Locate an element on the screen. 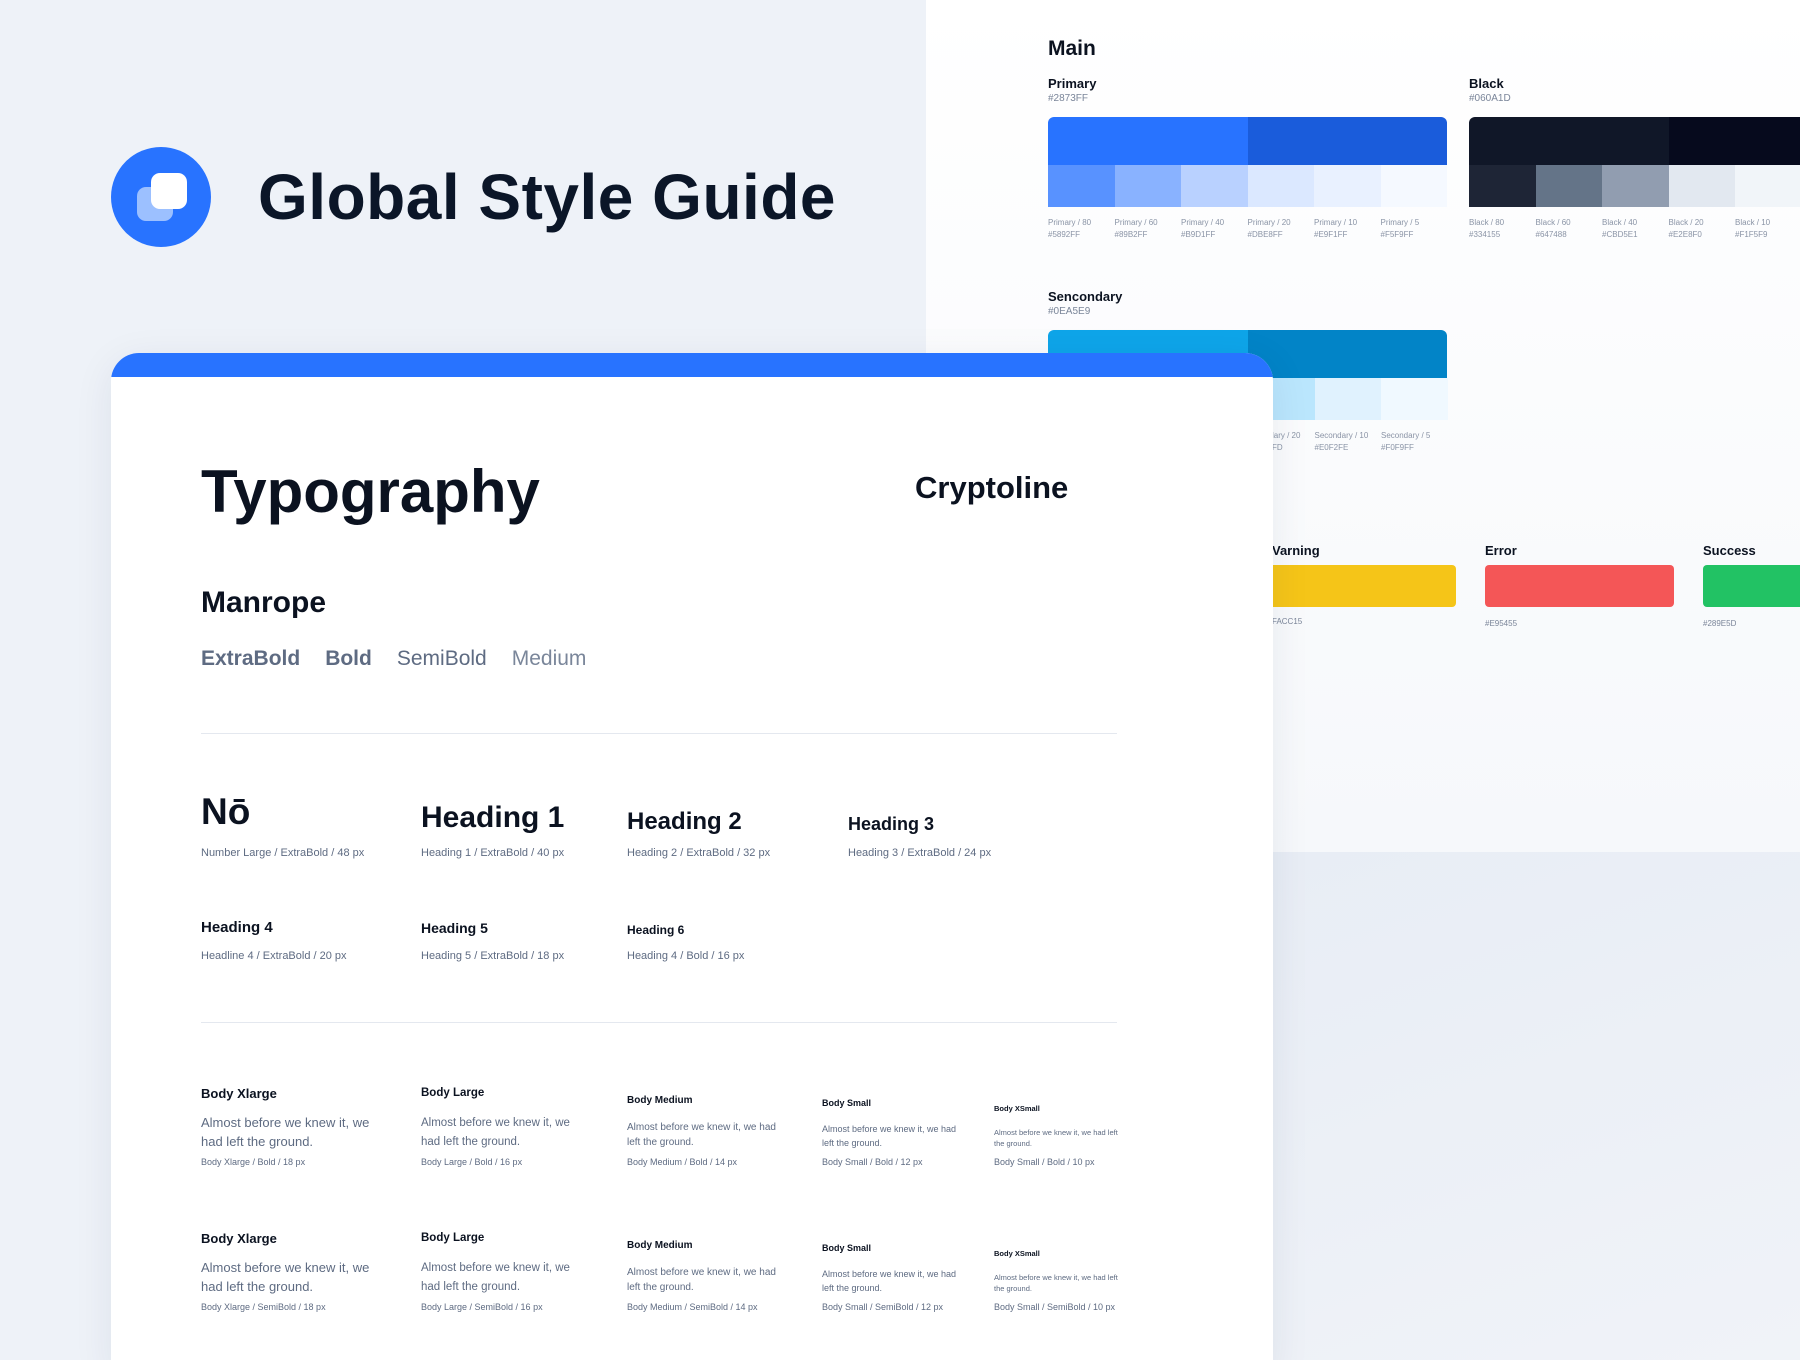  primary-5-swatch is located at coordinates (1413, 186).